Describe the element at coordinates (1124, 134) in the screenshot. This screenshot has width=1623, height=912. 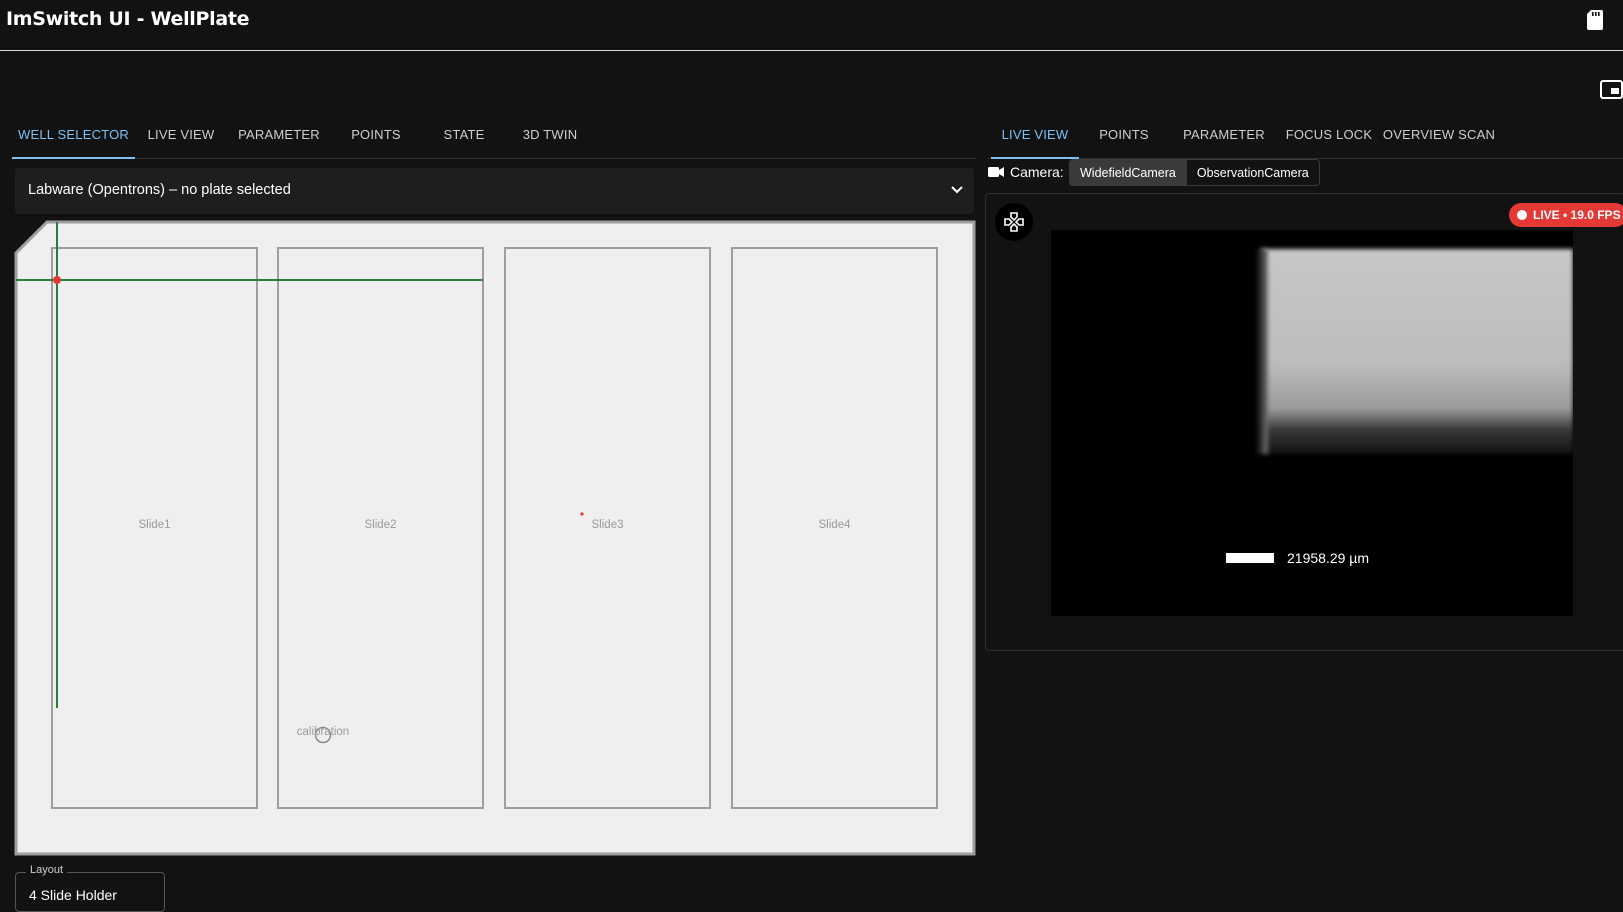
I see `tab-points-right: POINTS` at that location.